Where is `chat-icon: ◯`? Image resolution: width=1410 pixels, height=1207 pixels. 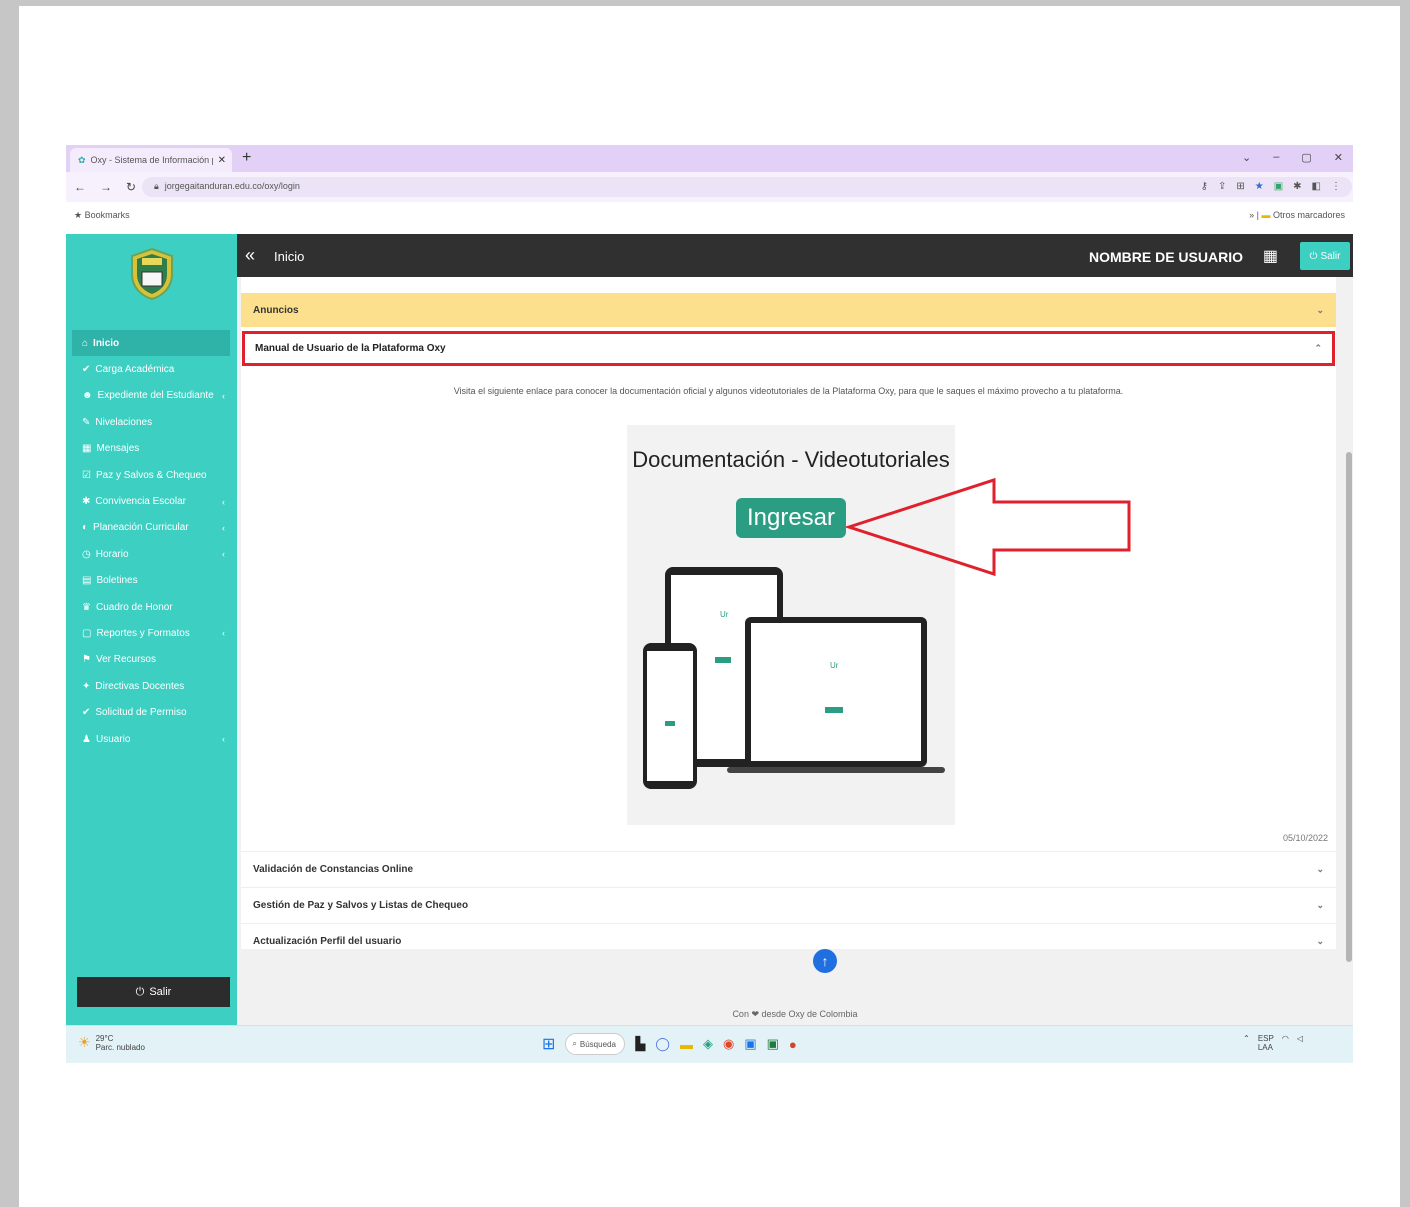 chat-icon: ◯ is located at coordinates (662, 1044).